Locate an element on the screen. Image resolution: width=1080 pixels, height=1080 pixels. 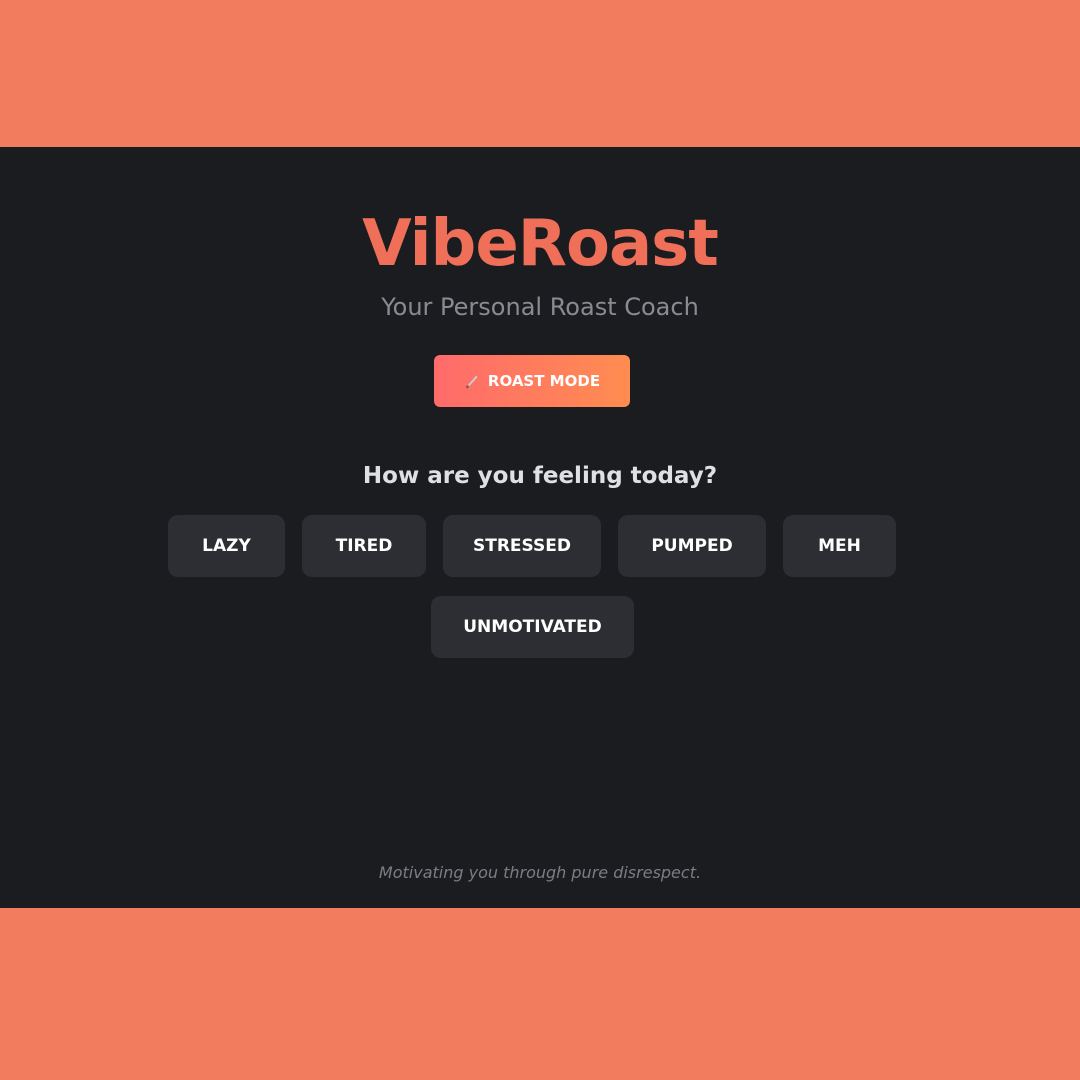
mood-button-meh: MEH is located at coordinates (839, 546).